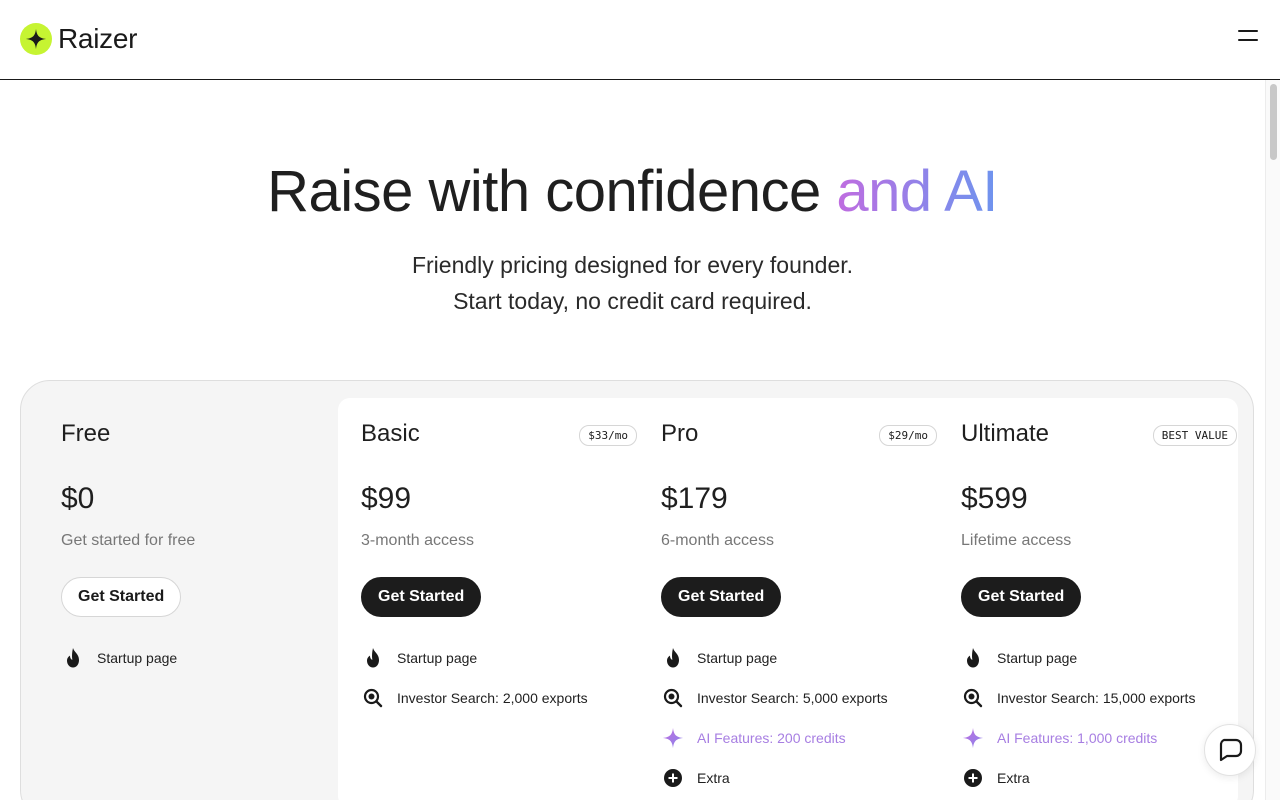  What do you see at coordinates (1194, 435) in the screenshot?
I see `best-value-badge: BEST VALUE` at bounding box center [1194, 435].